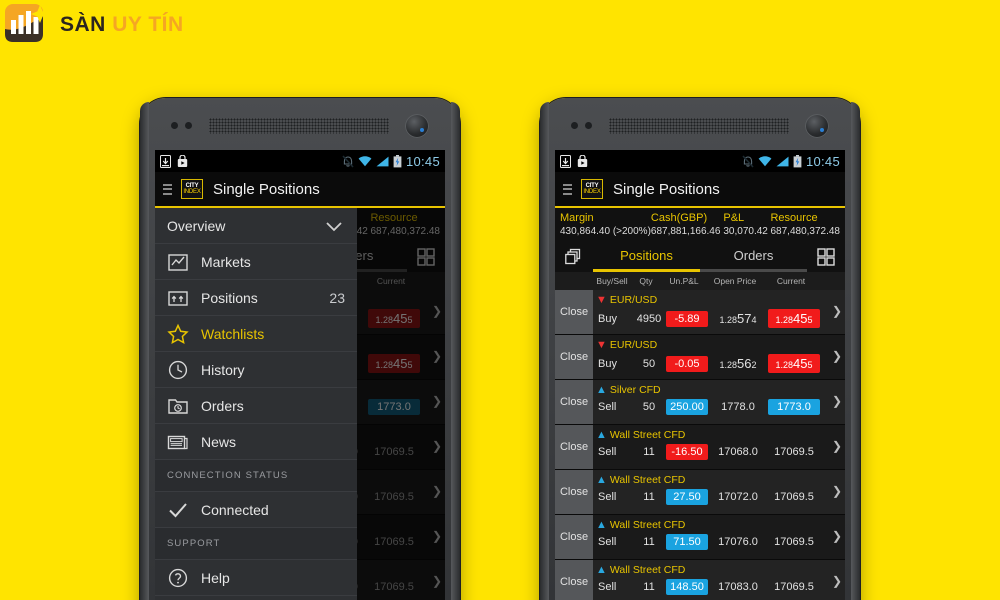 The width and height of the screenshot is (1000, 600). Describe the element at coordinates (601, 569) in the screenshot. I see `arrow-up-icon: ▲` at that location.